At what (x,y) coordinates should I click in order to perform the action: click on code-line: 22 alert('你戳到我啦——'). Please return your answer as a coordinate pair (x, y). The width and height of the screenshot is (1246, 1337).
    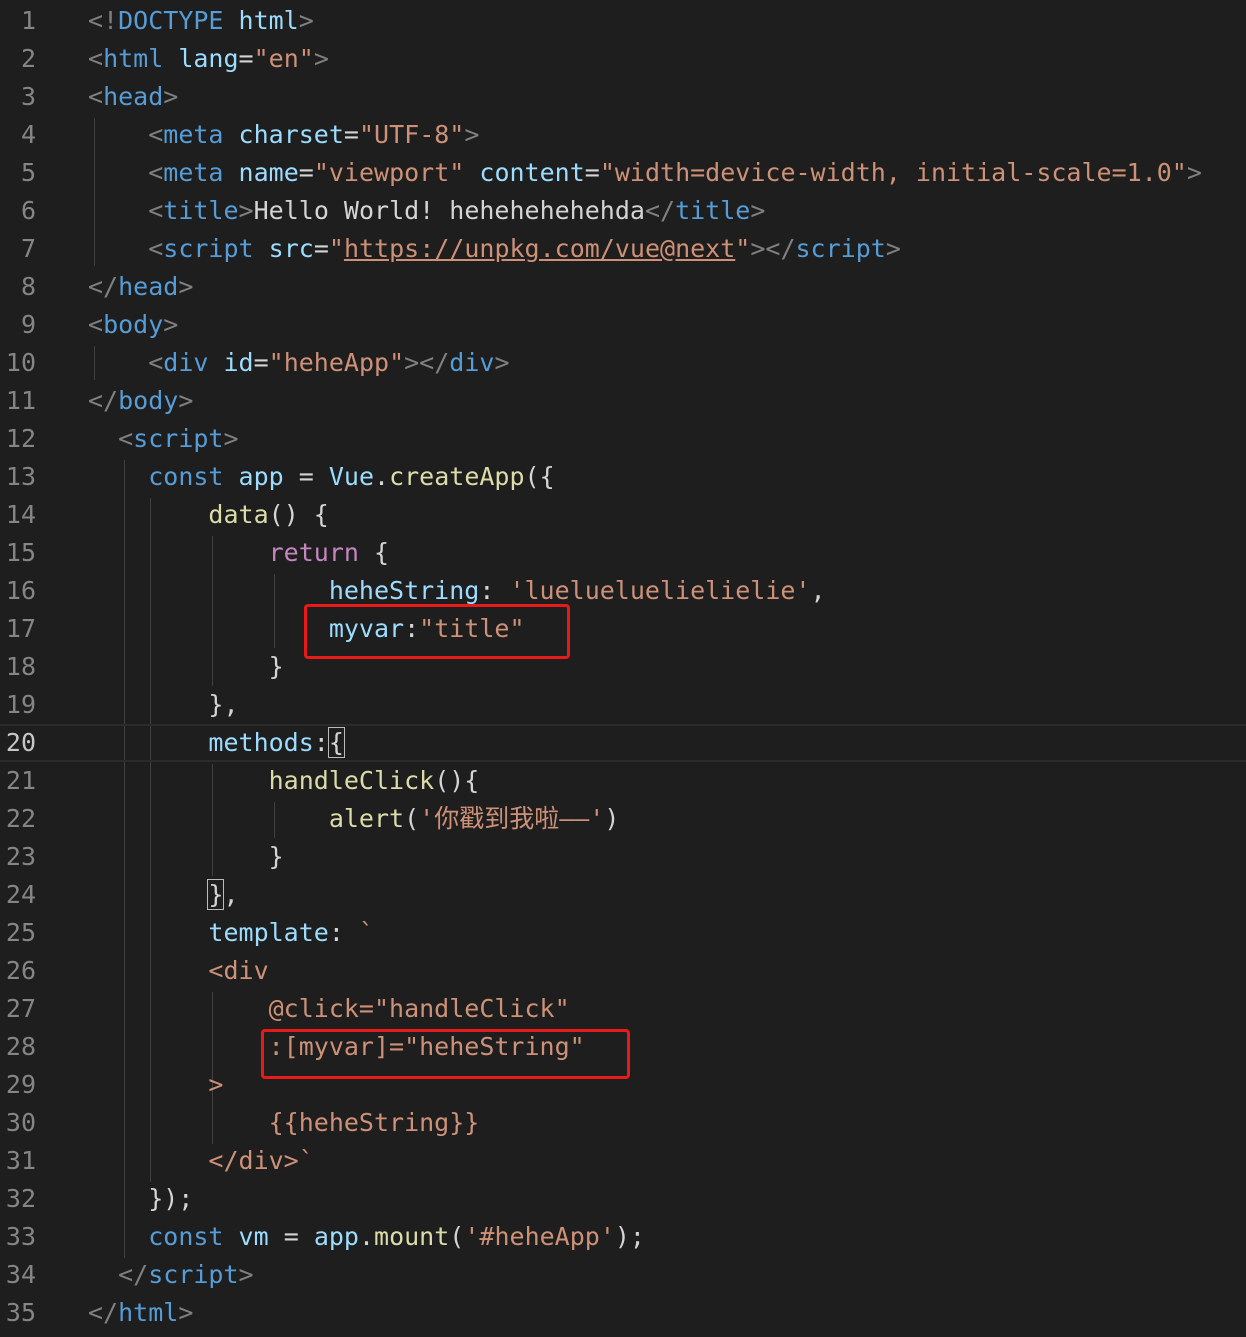
    Looking at the image, I should click on (623, 819).